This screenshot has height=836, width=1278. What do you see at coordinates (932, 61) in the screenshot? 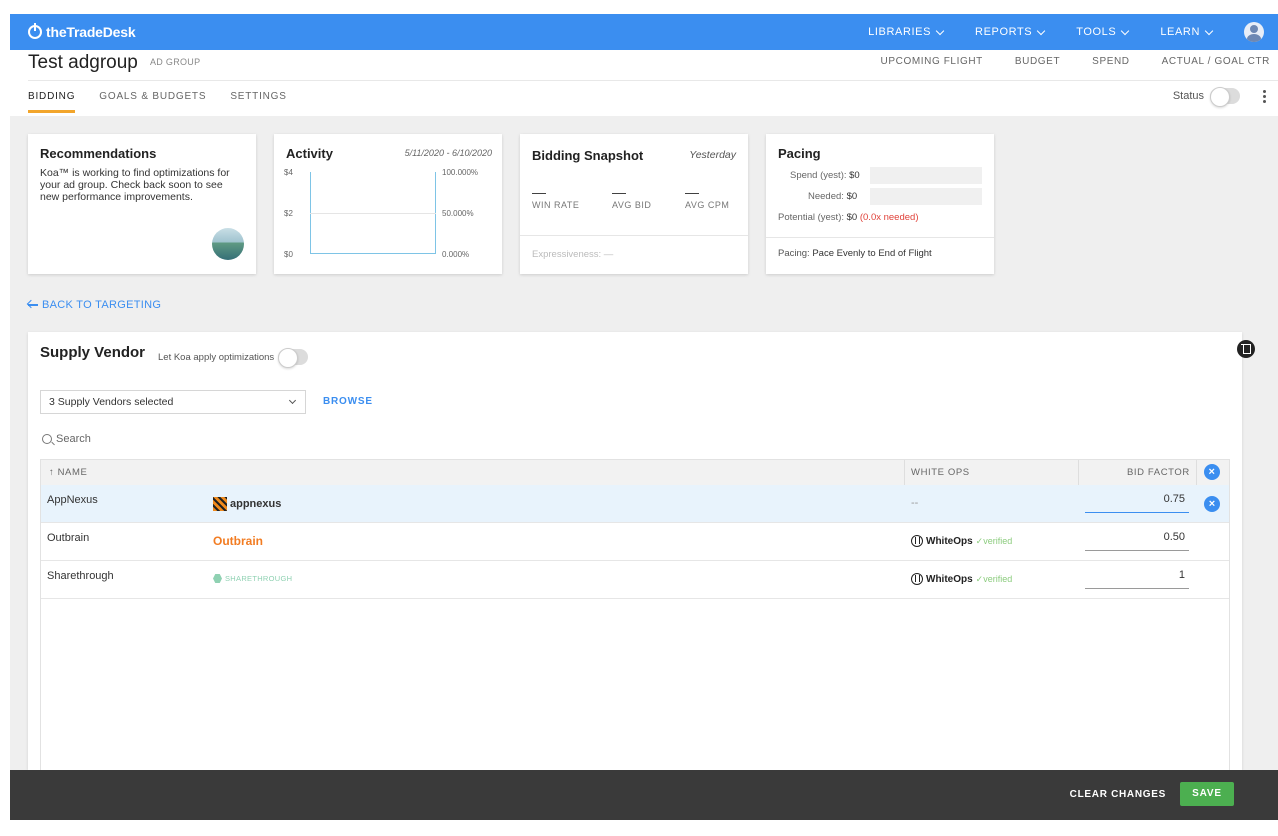
I see `upcoming-flight-link: UPCOMING FLIGHT` at bounding box center [932, 61].